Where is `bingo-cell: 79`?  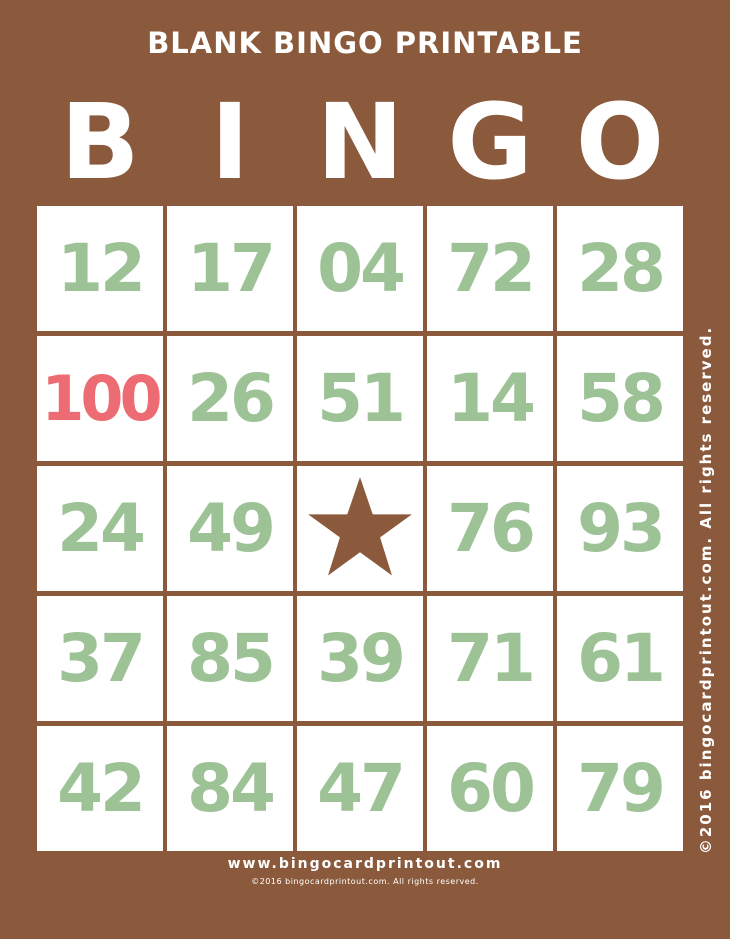 bingo-cell: 79 is located at coordinates (620, 788).